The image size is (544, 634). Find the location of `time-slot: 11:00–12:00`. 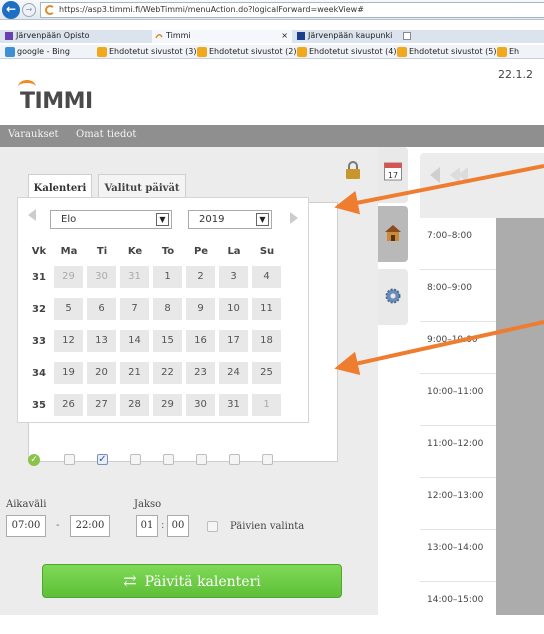

time-slot: 11:00–12:00 is located at coordinates (458, 452).